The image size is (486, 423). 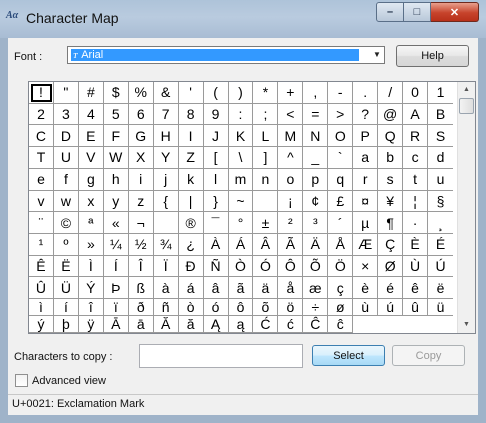 I want to click on character-cell: Î, so click(x=141, y=266).